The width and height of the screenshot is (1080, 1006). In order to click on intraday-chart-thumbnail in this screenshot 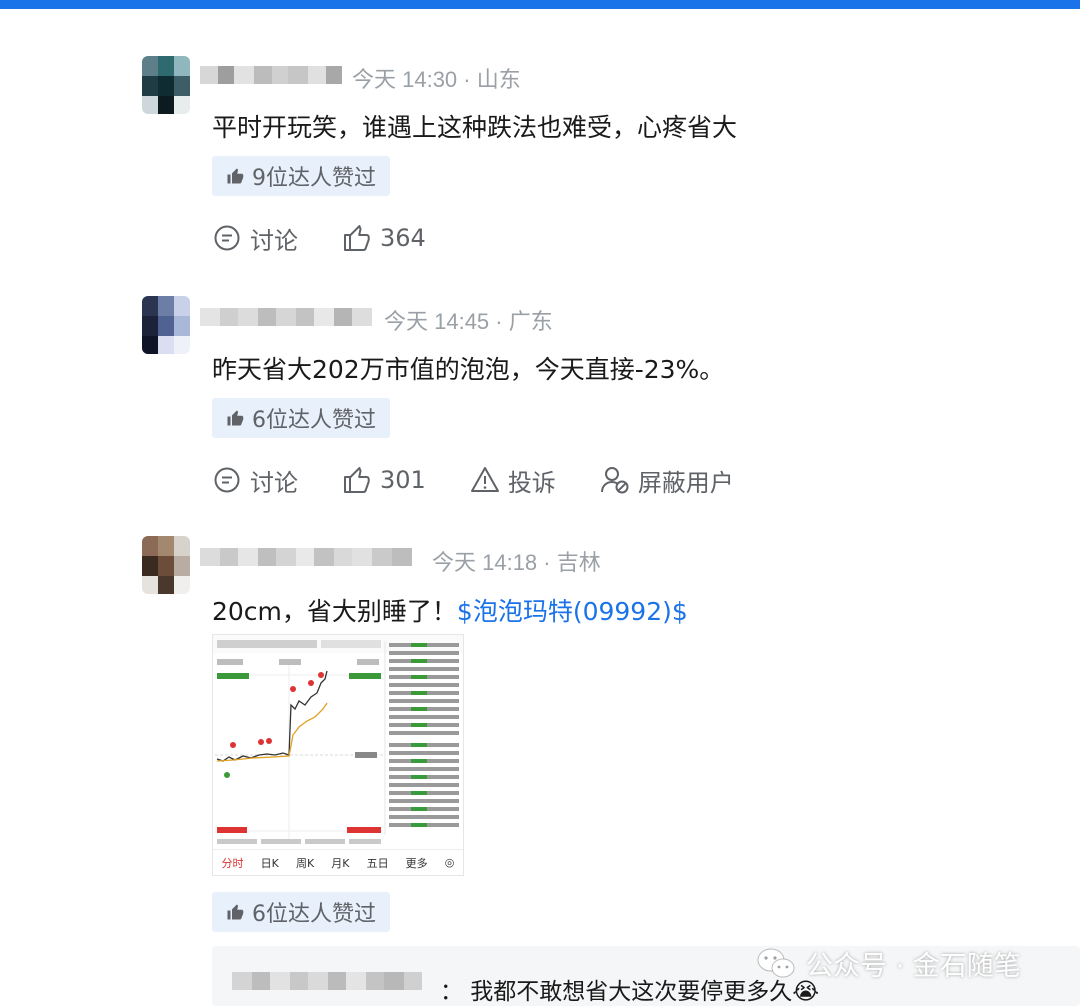, I will do `click(338, 739)`.